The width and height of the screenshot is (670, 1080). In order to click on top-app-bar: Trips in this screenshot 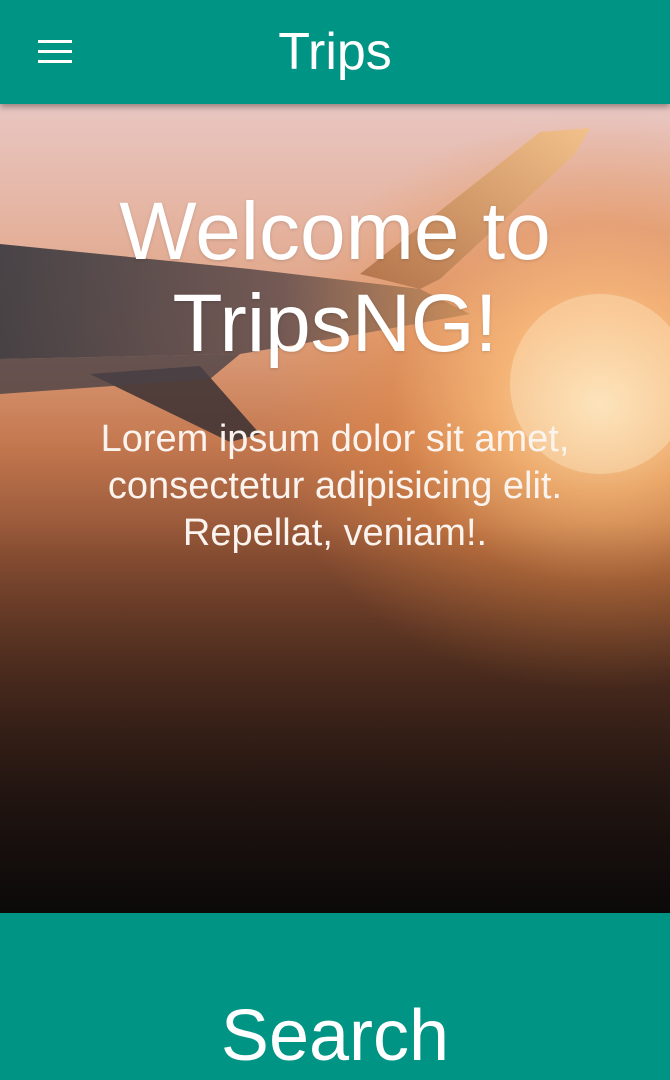, I will do `click(335, 52)`.